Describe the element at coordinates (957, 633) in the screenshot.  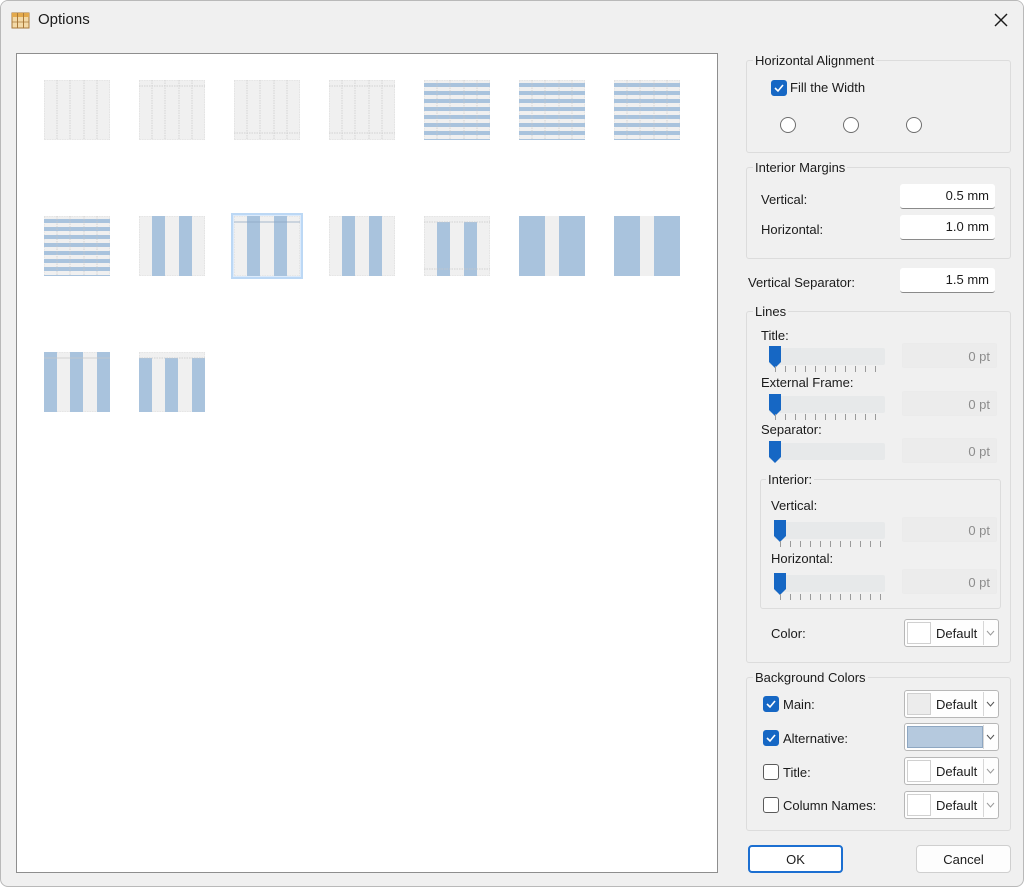
I see `line-color-value: Default` at that location.